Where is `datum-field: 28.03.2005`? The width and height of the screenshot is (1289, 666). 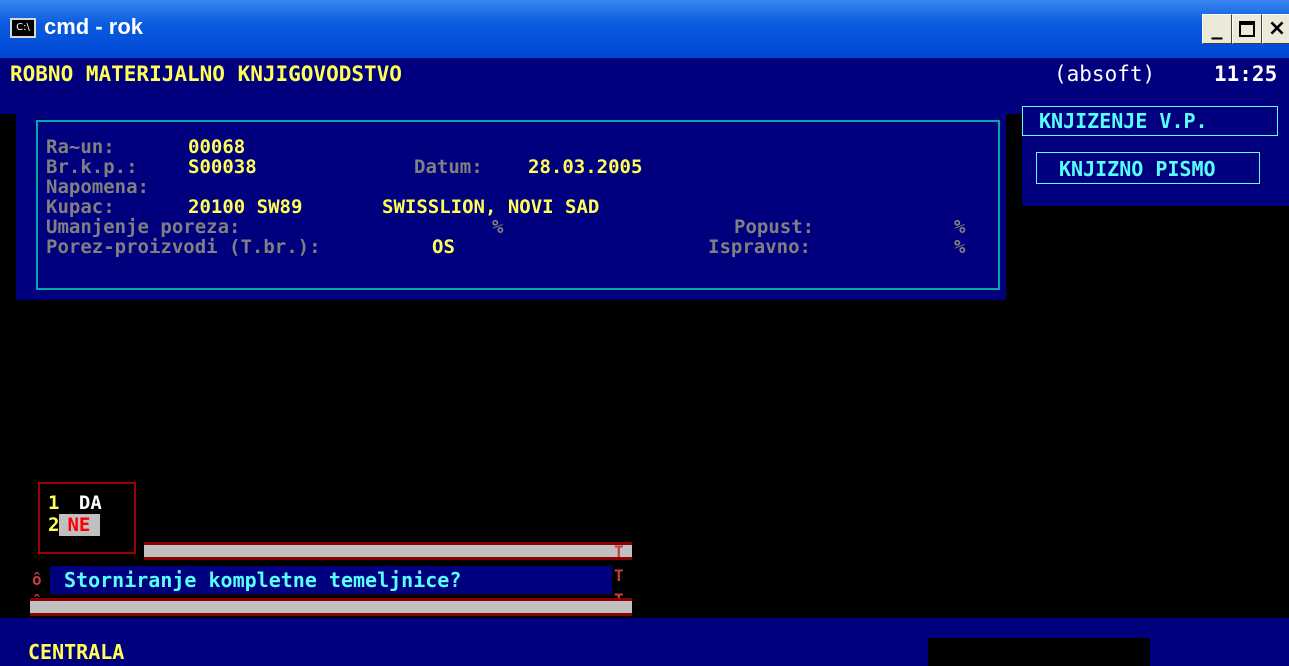
datum-field: 28.03.2005 is located at coordinates (585, 167).